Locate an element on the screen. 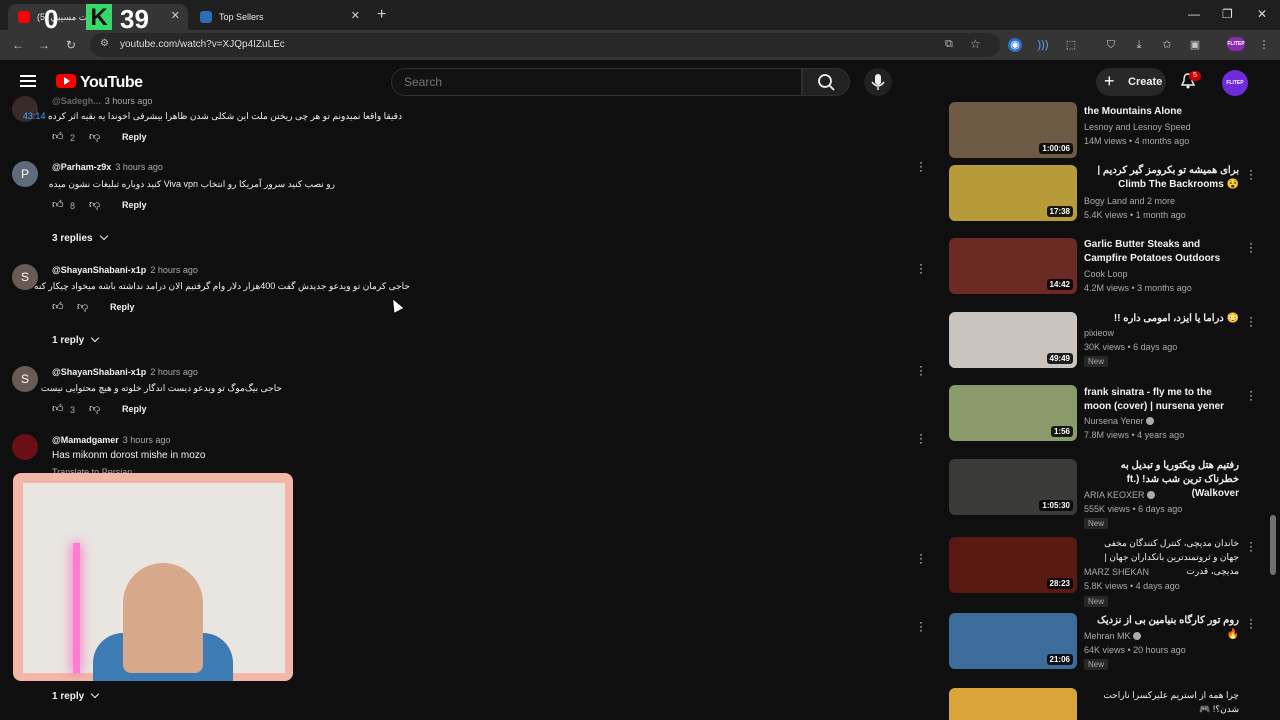 The height and width of the screenshot is (720, 1280). video-thumbnail: 49:49 is located at coordinates (1013, 340).